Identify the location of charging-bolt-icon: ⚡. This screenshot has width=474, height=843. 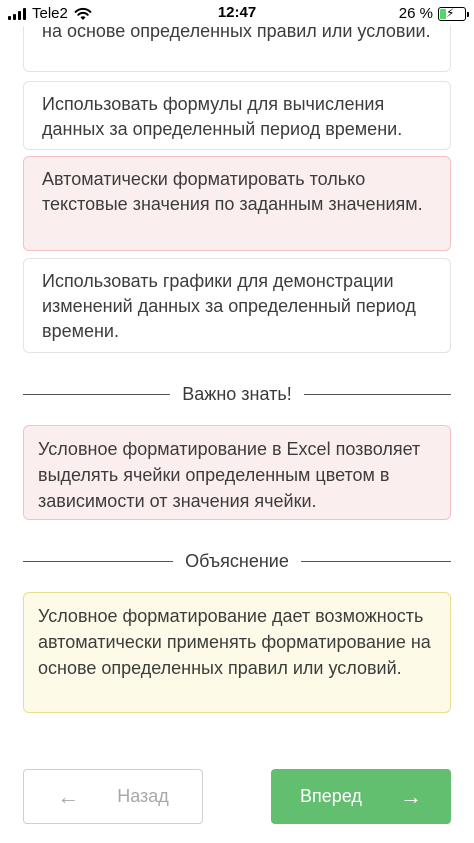
(450, 12).